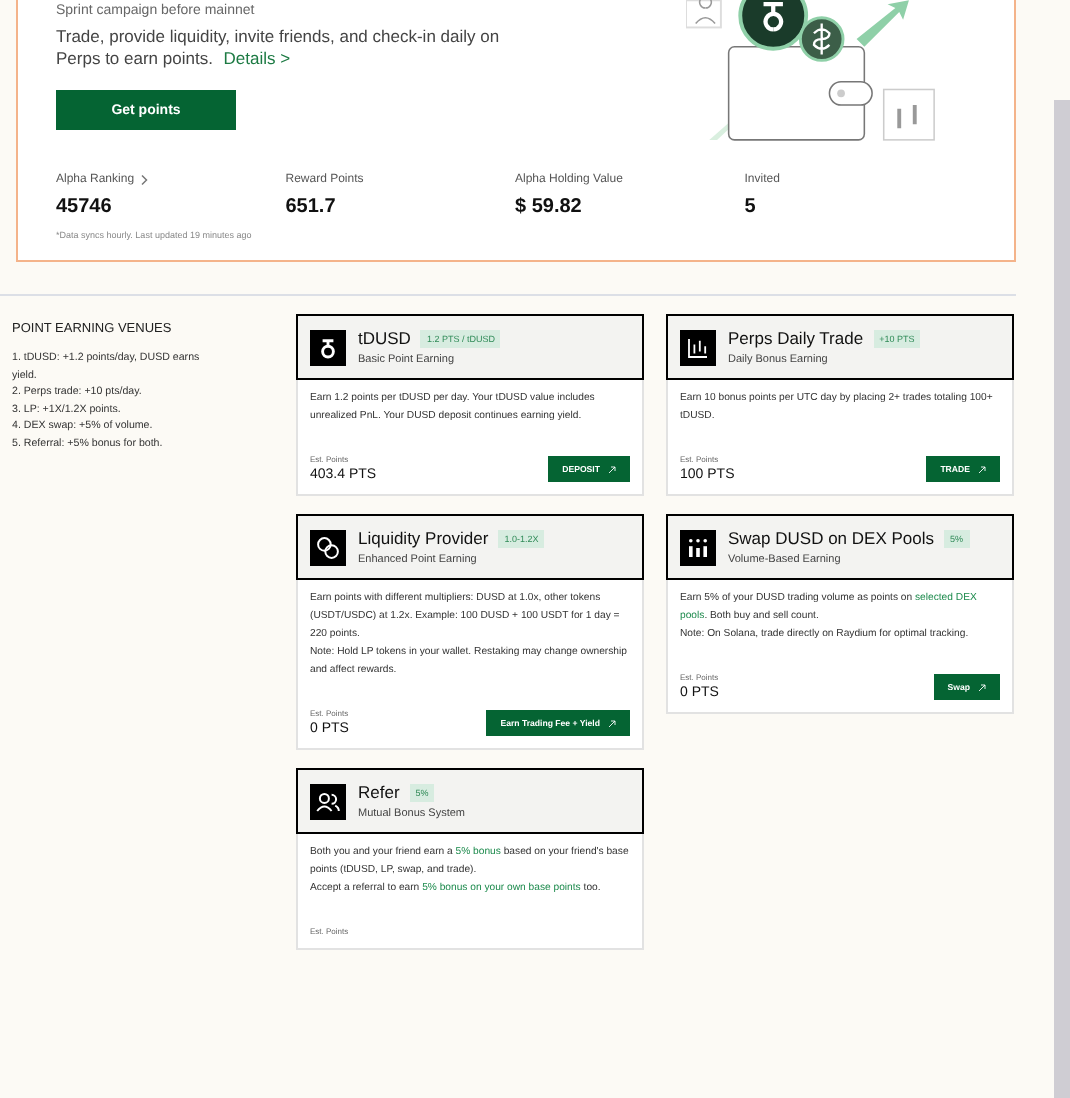 The image size is (1070, 1098). I want to click on people-icon, so click(328, 801).